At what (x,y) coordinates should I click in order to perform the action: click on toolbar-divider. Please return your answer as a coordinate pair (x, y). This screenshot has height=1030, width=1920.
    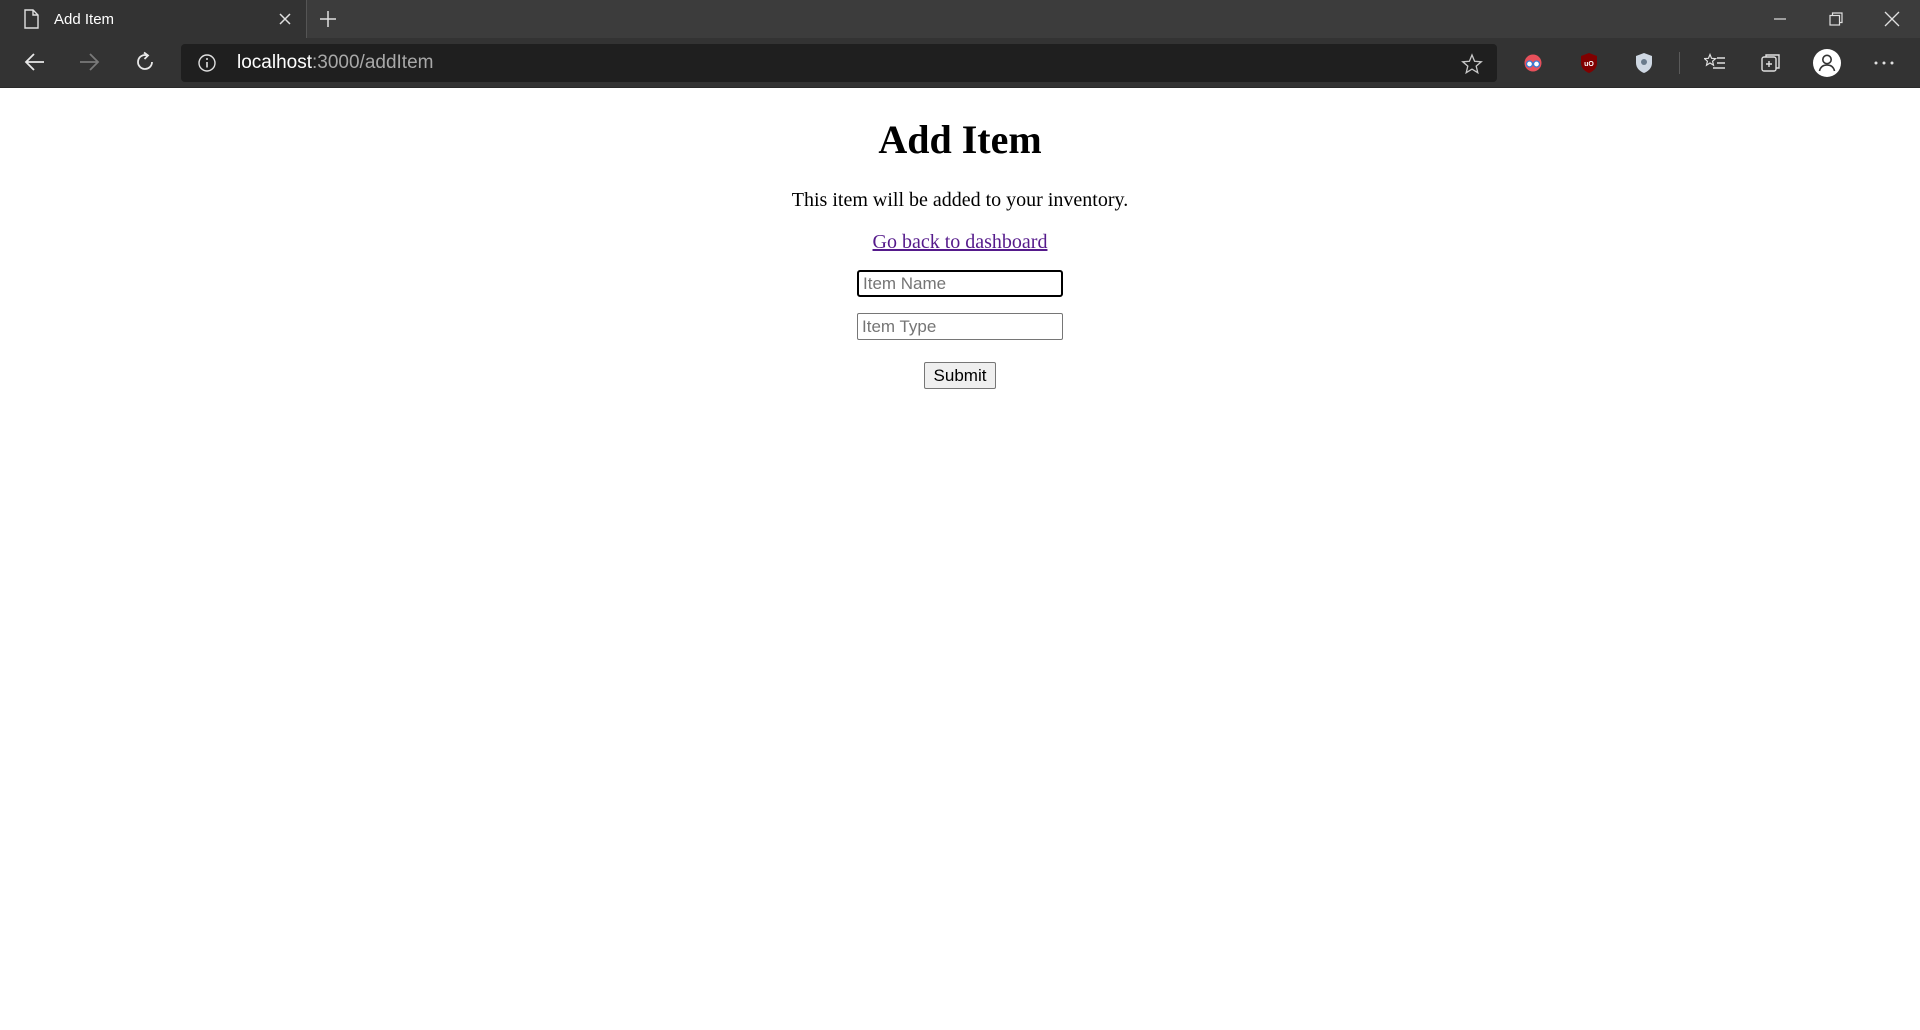
    Looking at the image, I should click on (1679, 63).